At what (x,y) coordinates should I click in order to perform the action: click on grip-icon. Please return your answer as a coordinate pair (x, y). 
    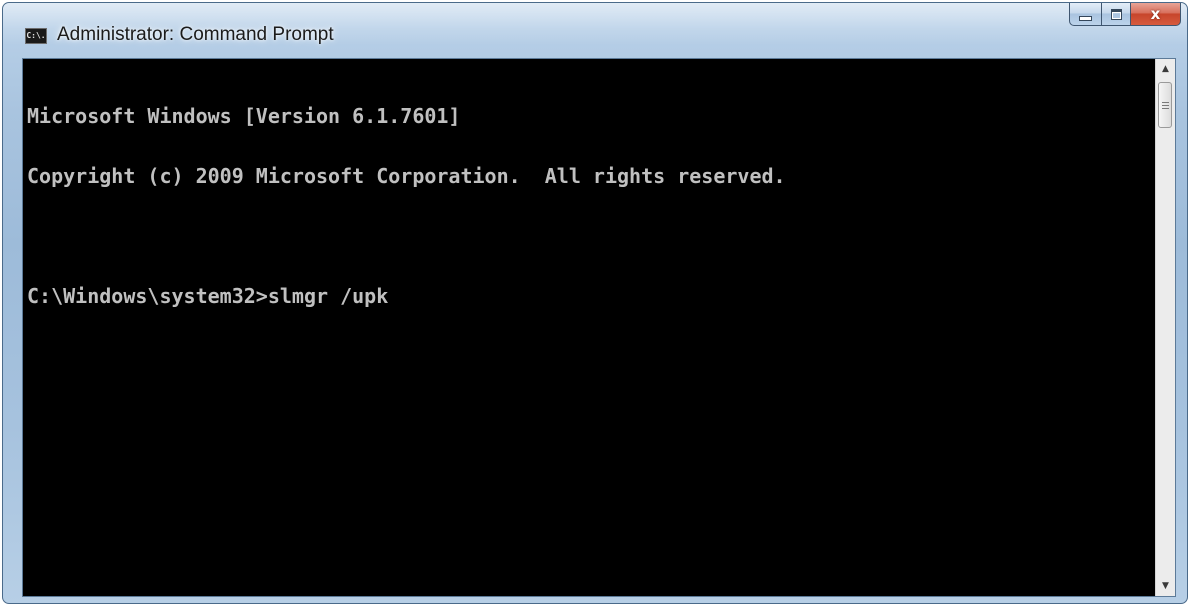
    Looking at the image, I should click on (1165, 105).